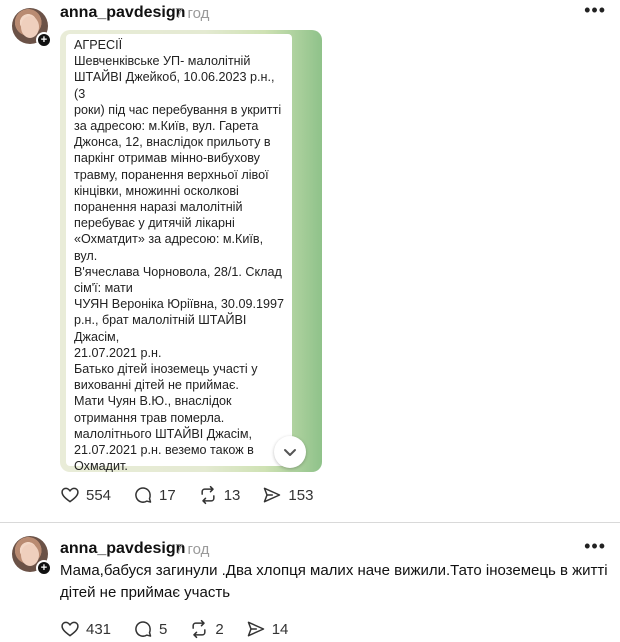 The width and height of the screenshot is (620, 642). I want to click on message-line: паркінг отримав мінно-вибухову, so click(167, 158).